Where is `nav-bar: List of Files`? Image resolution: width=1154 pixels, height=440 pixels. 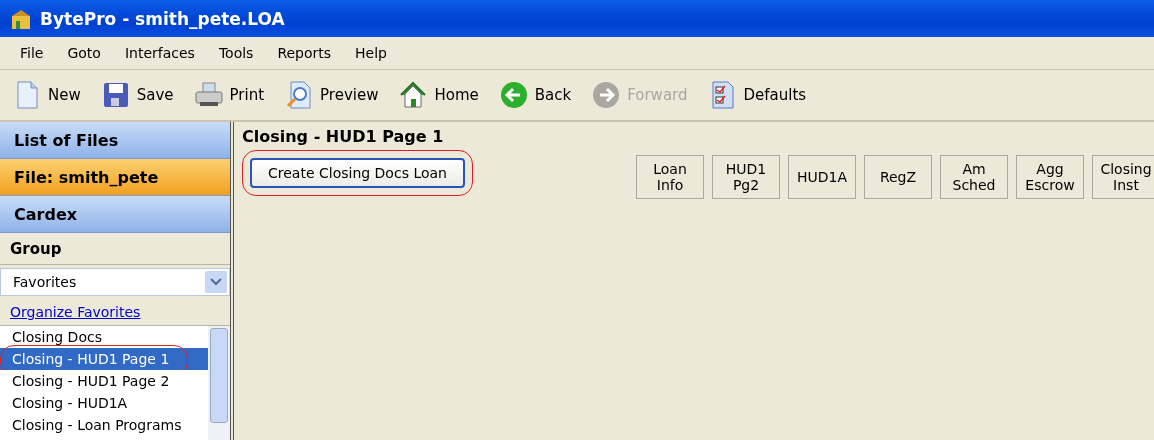 nav-bar: List of Files is located at coordinates (115, 140).